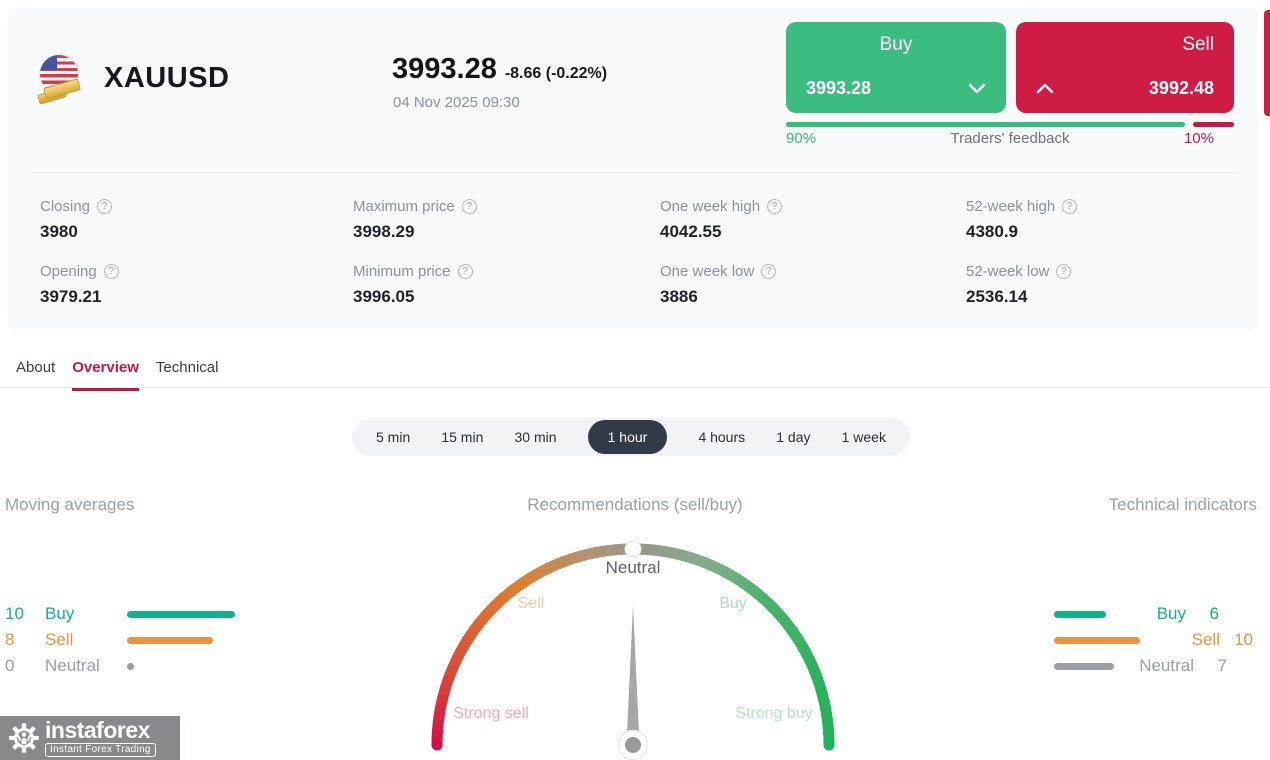  I want to click on signal-count: 7, so click(1222, 665).